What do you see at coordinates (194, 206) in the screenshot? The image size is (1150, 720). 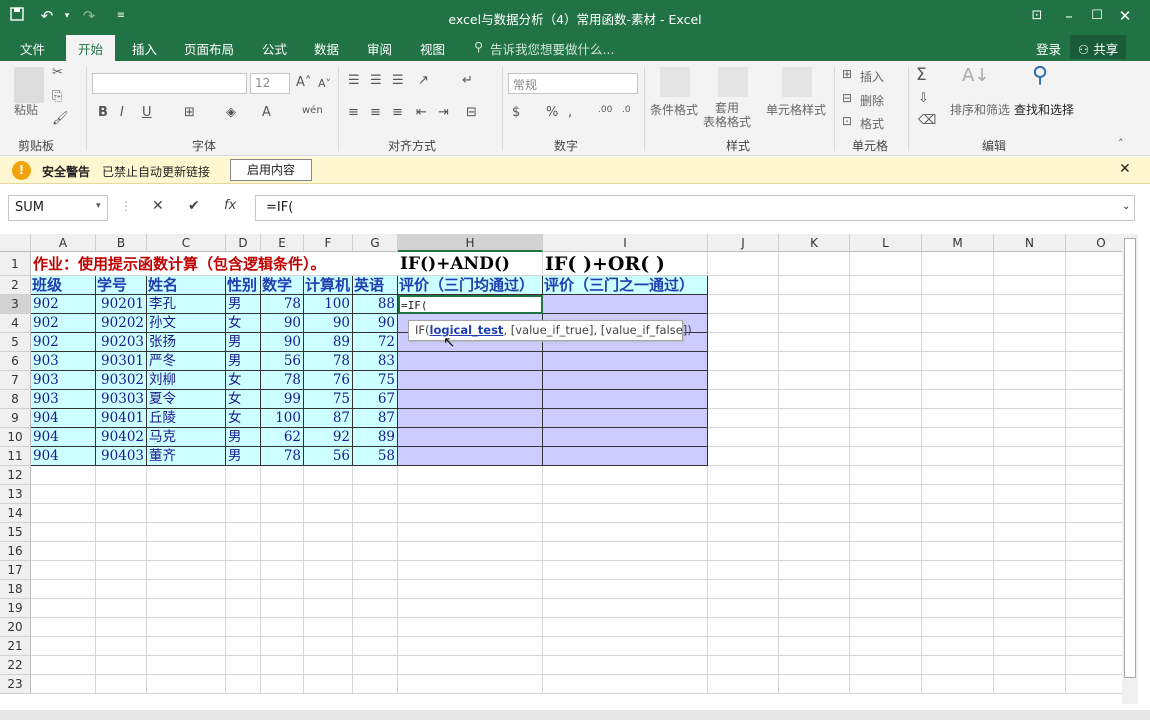 I see `enter-formula-icon: ✔` at bounding box center [194, 206].